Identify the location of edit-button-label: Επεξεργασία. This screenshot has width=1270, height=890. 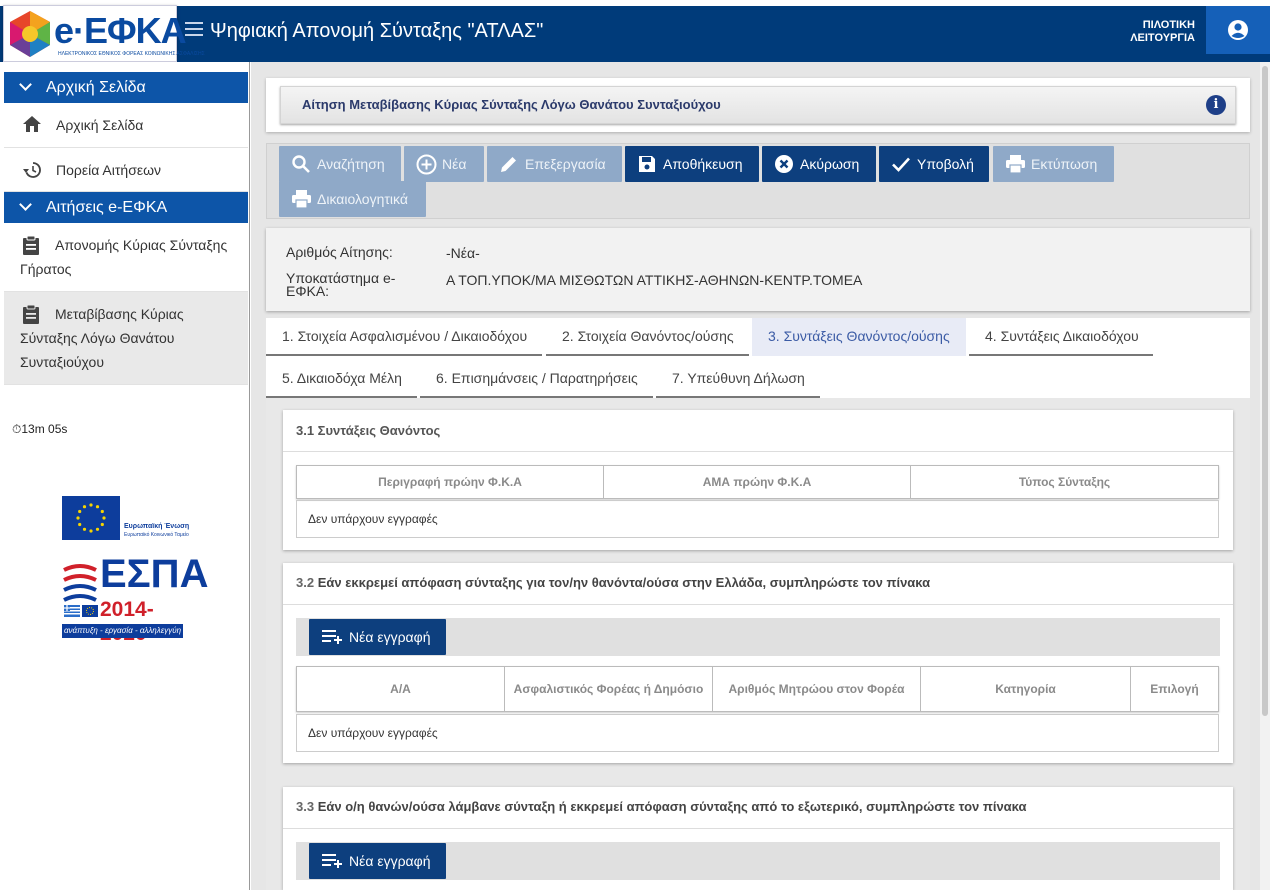
(565, 164).